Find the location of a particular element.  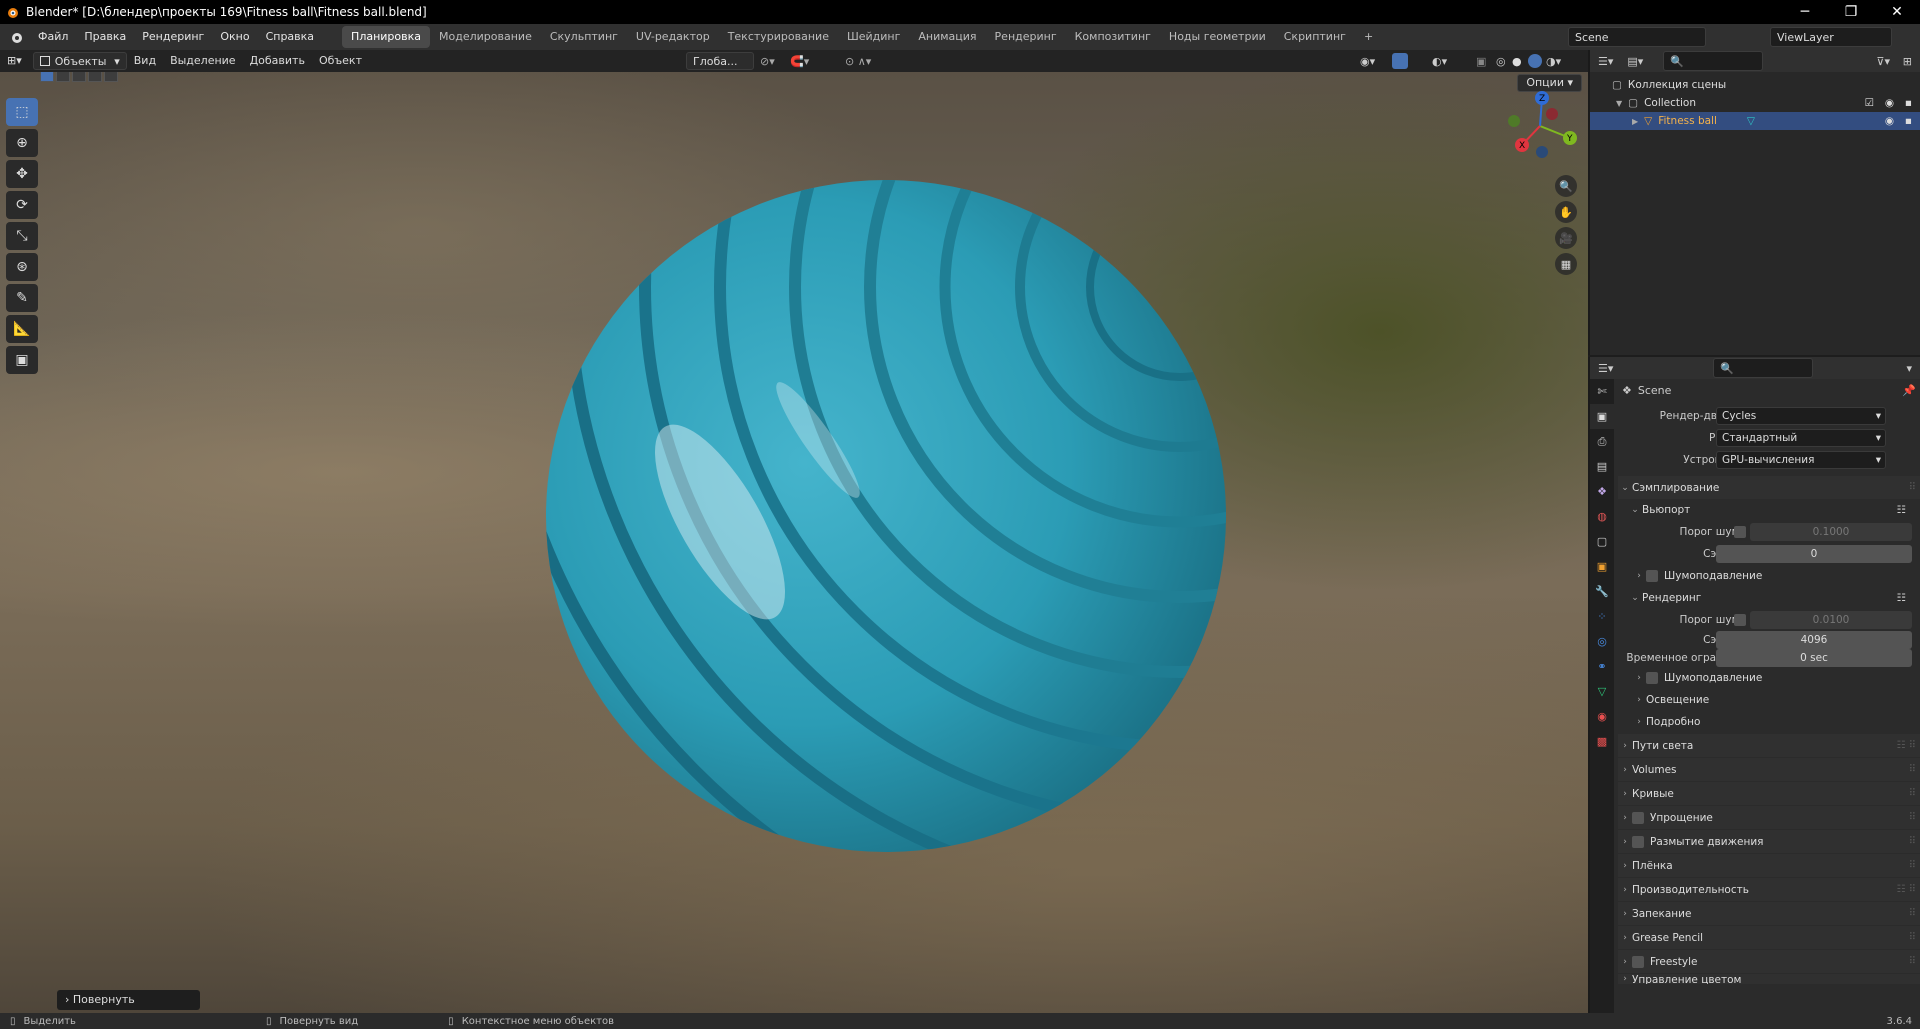

vp-noise-field: 0.1000 is located at coordinates (1831, 532).